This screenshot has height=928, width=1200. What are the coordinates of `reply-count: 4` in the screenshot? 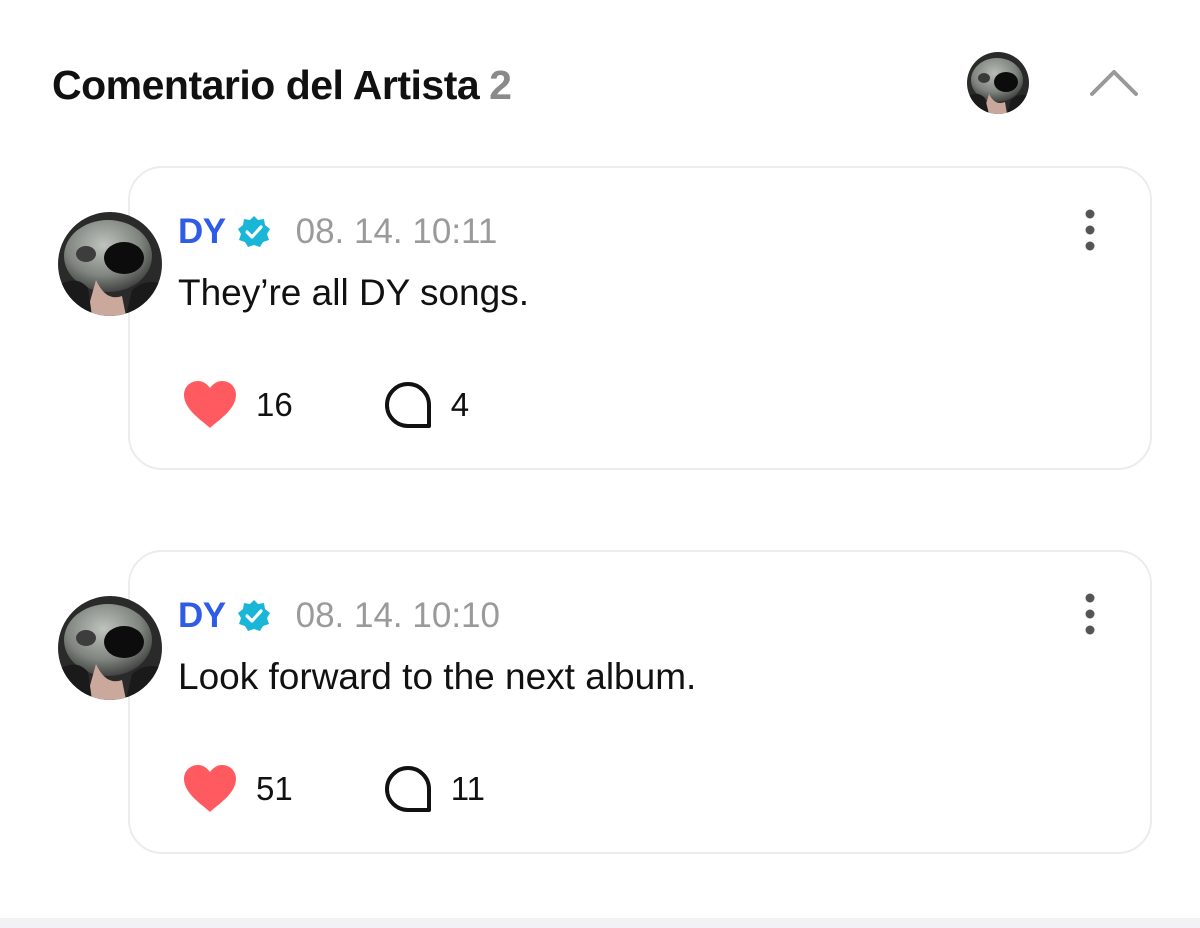 It's located at (460, 404).